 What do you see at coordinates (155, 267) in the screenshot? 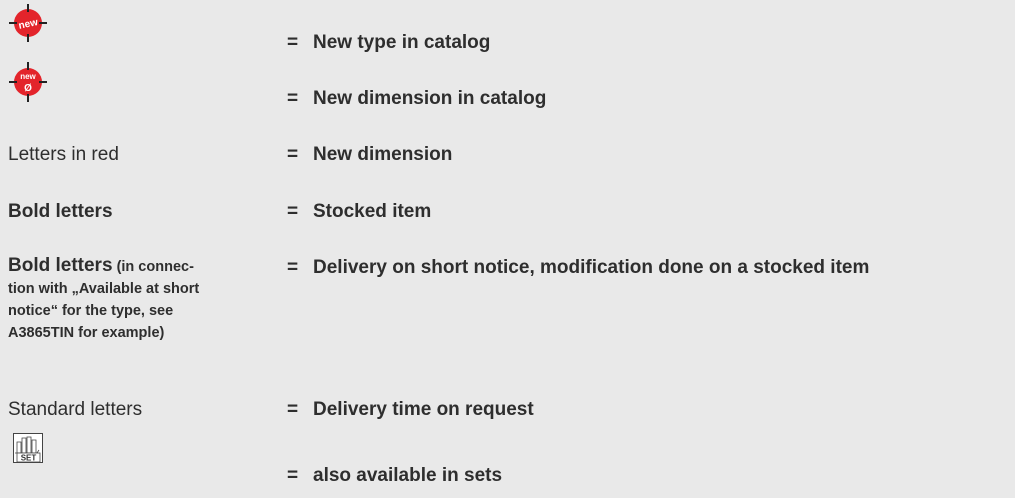
I see `term-note-line-1: (in connec-` at bounding box center [155, 267].